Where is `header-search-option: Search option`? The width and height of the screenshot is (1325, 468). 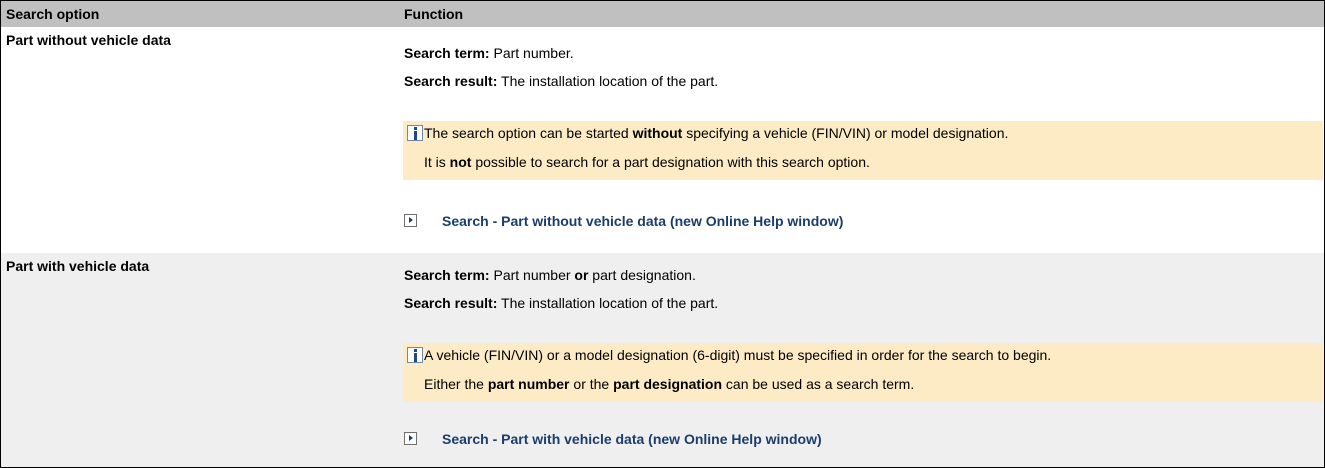 header-search-option: Search option is located at coordinates (53, 14).